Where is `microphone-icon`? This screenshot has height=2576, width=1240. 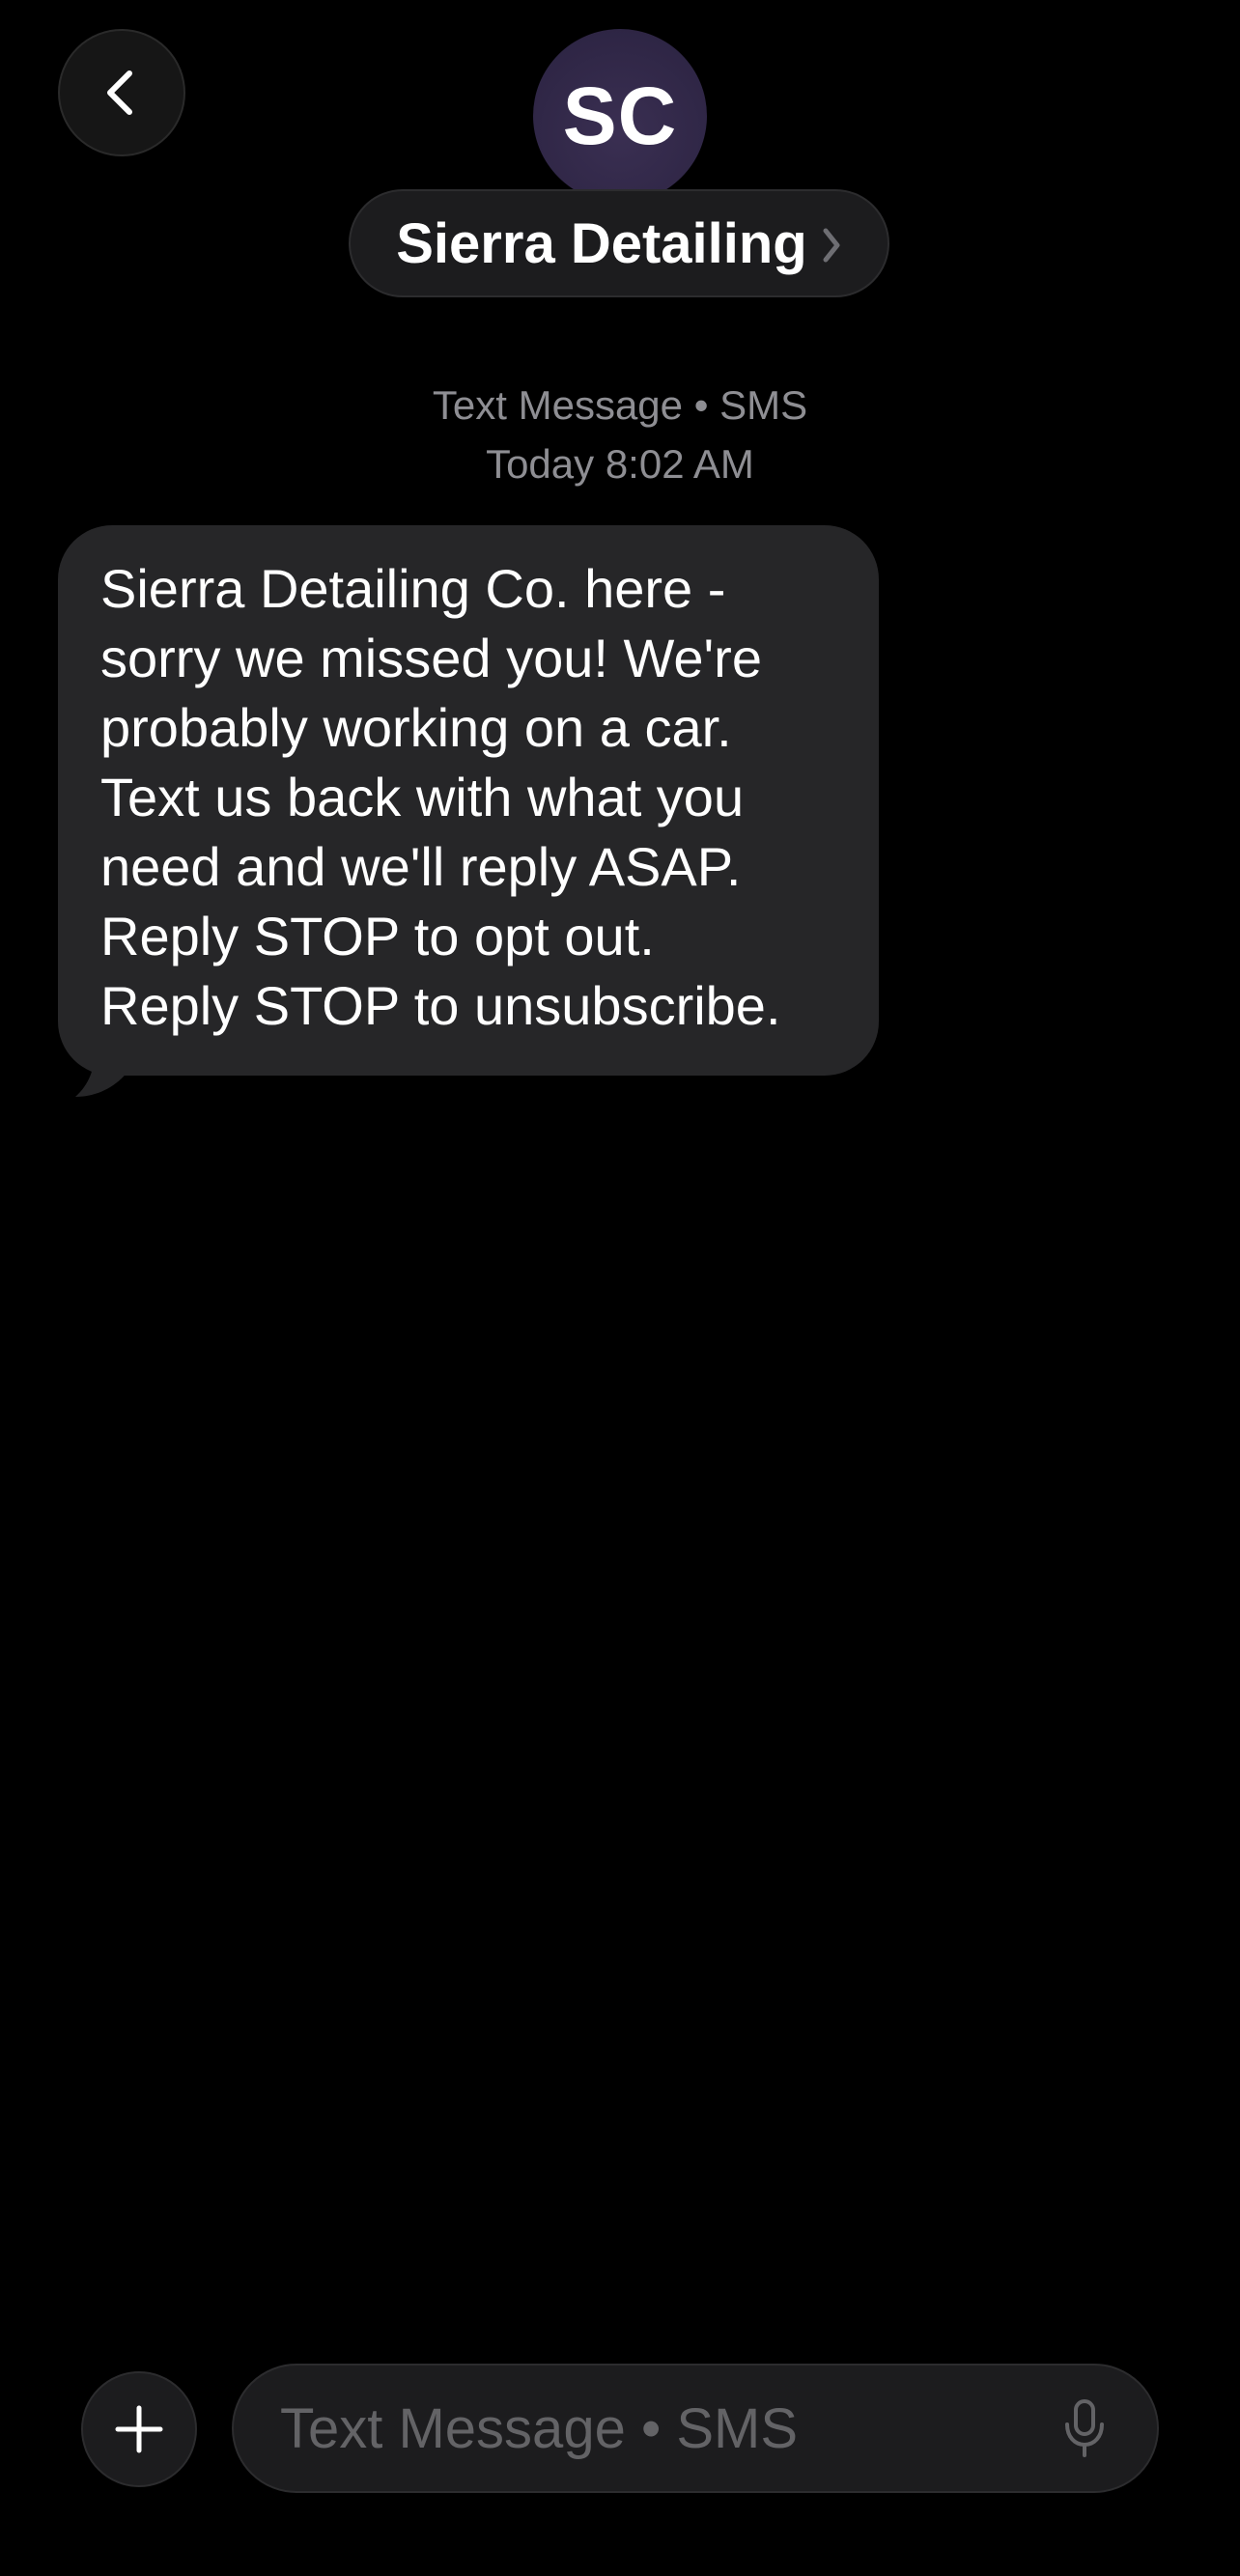
microphone-icon is located at coordinates (1084, 2428).